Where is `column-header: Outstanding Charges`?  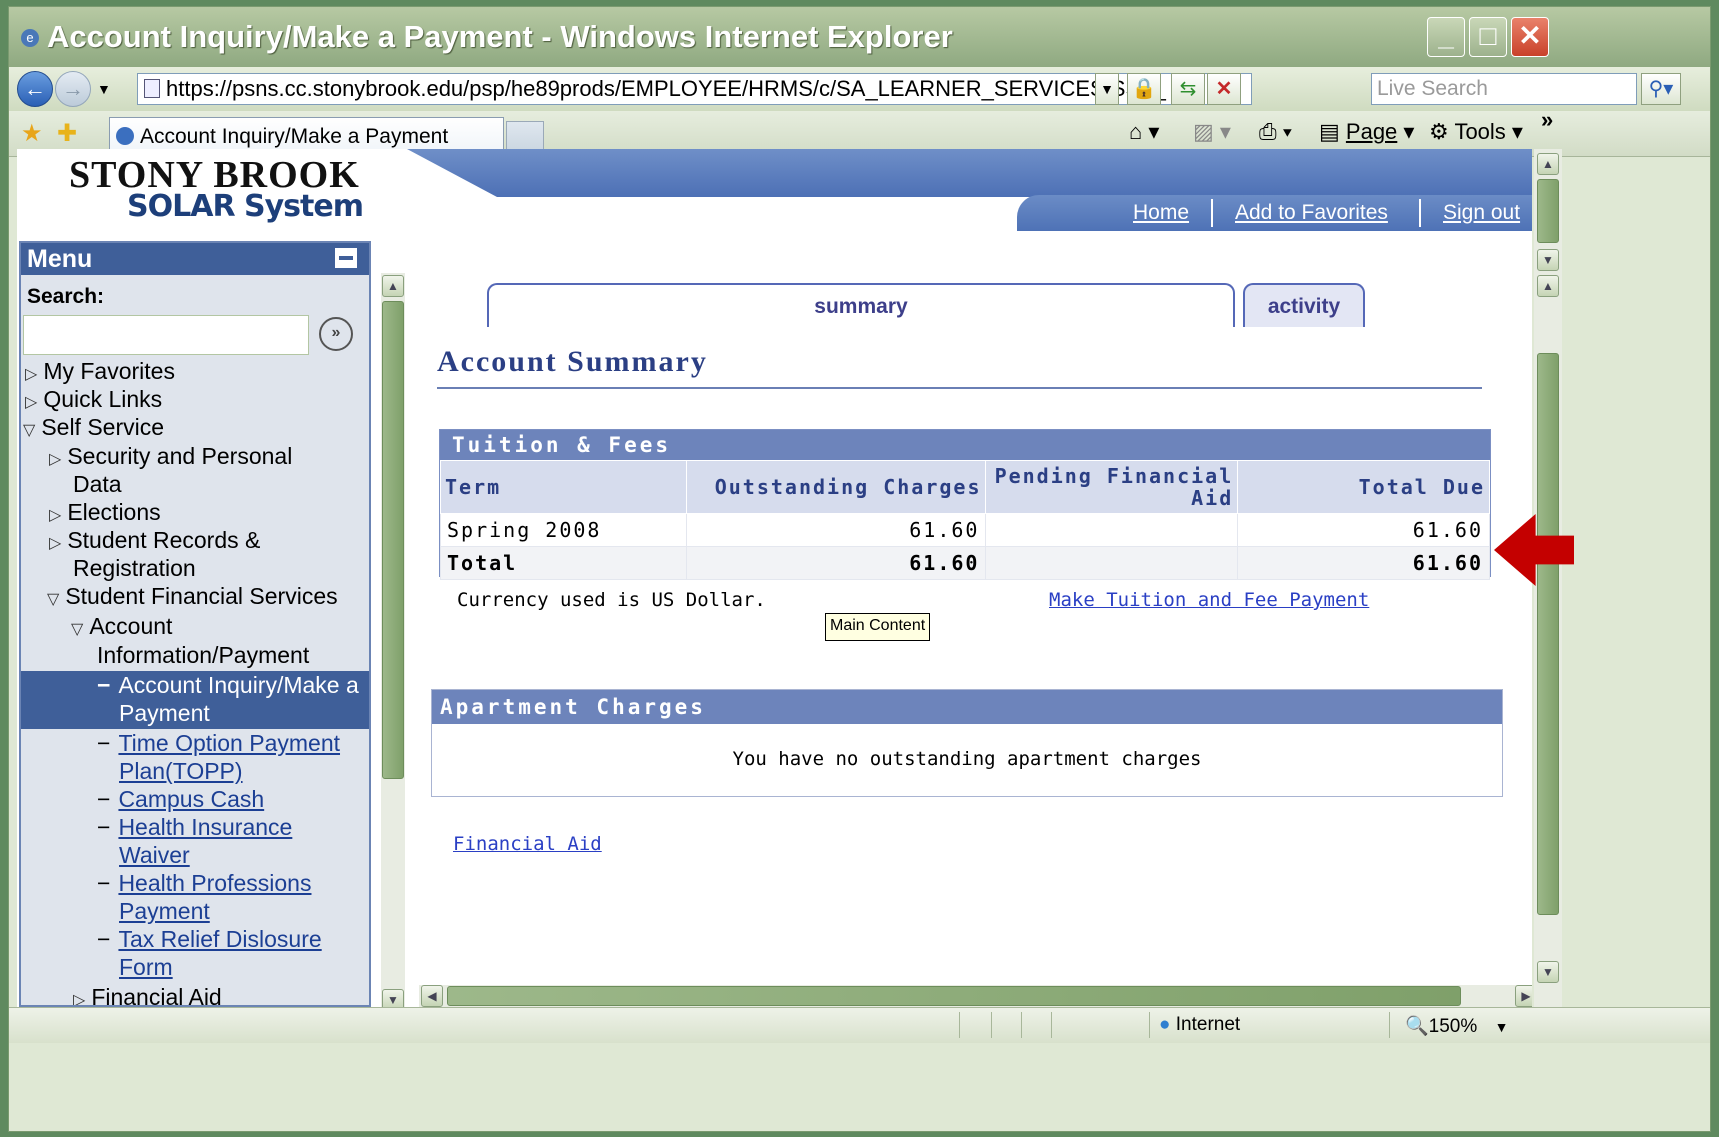 column-header: Outstanding Charges is located at coordinates (836, 487).